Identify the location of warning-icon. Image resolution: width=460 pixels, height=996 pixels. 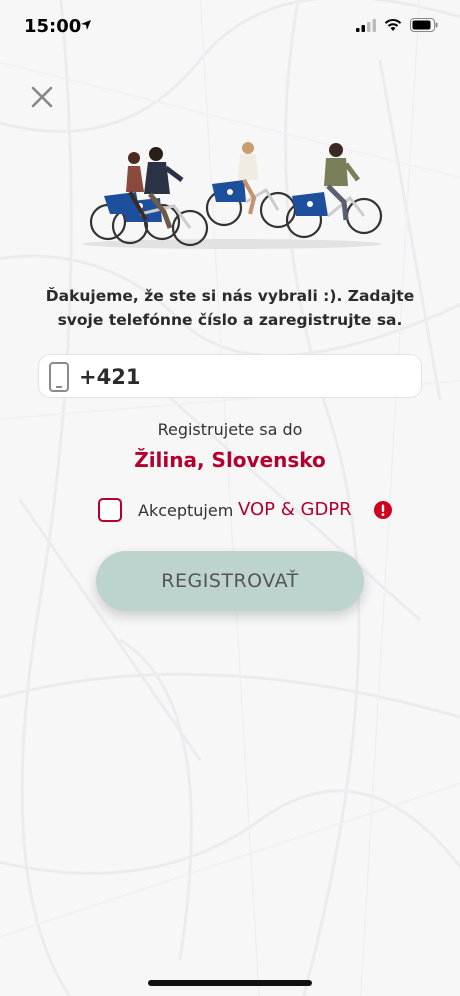
(383, 510).